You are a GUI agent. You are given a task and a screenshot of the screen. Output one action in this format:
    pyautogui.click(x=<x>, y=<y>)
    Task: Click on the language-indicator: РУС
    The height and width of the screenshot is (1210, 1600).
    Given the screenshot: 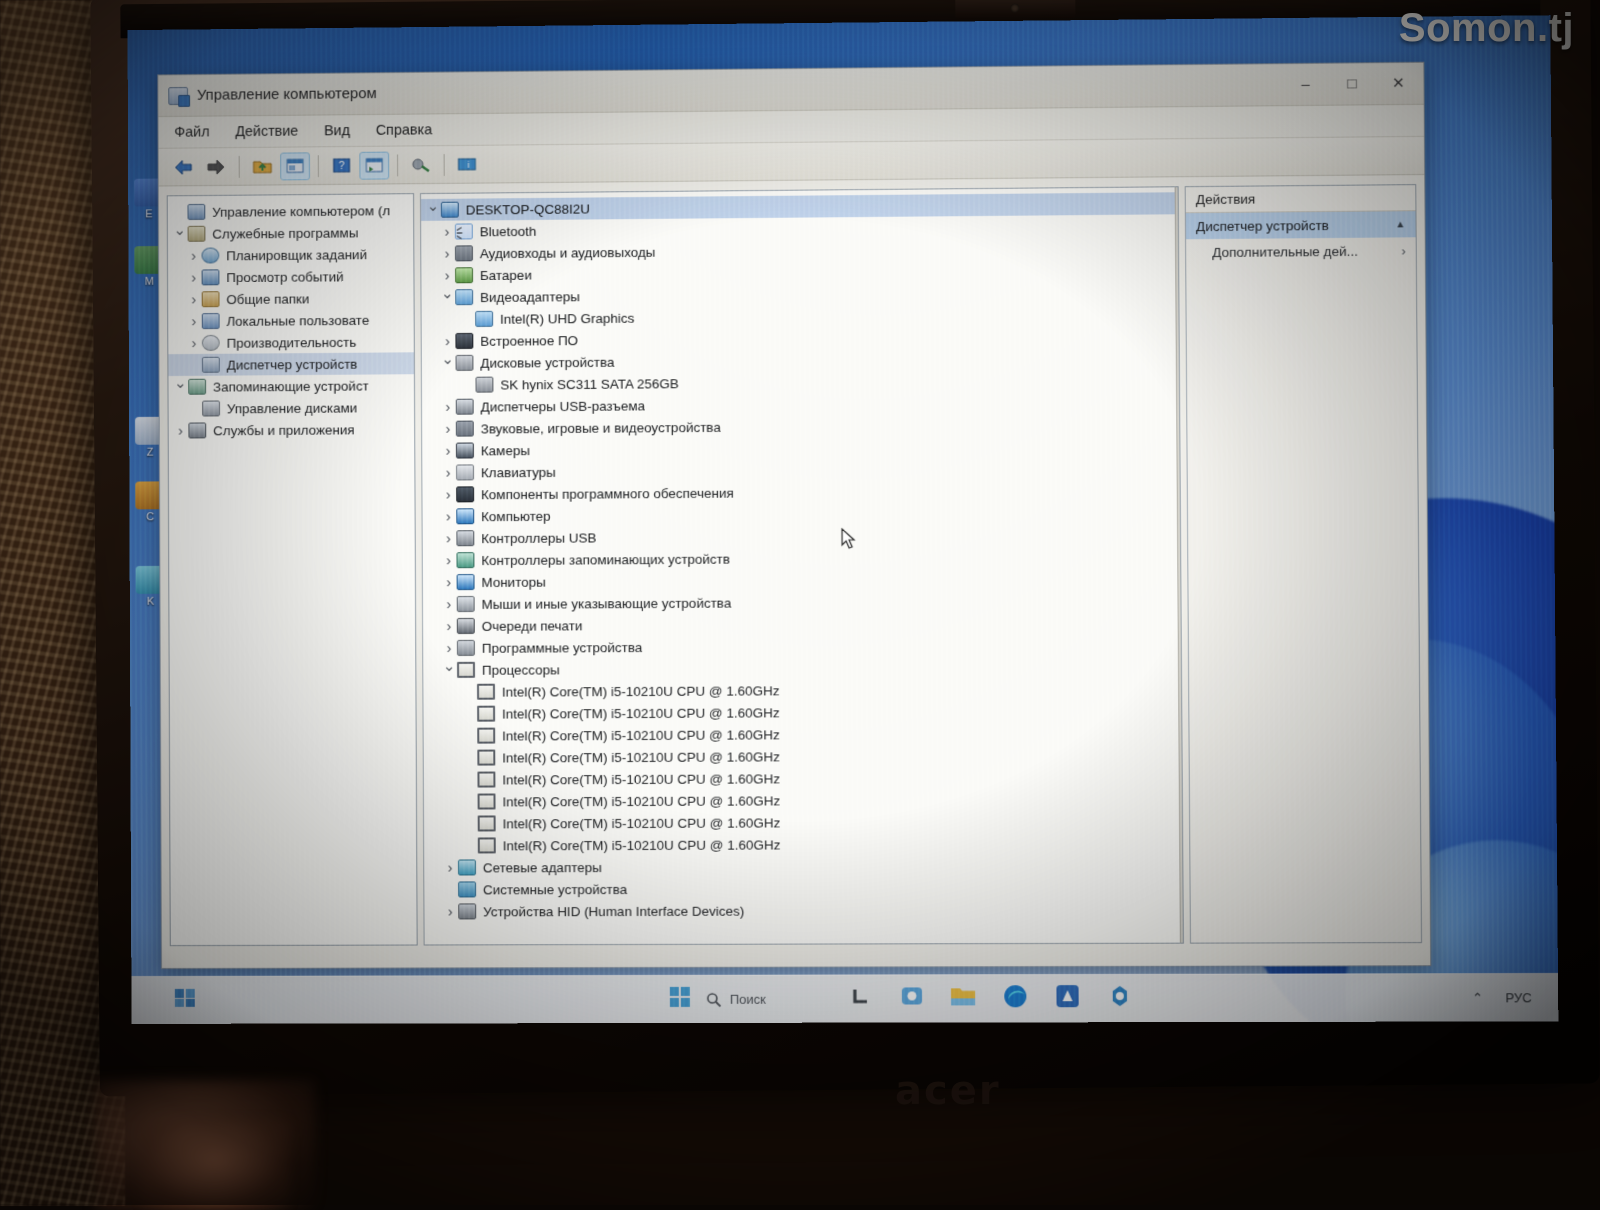 What is the action you would take?
    pyautogui.click(x=1518, y=997)
    